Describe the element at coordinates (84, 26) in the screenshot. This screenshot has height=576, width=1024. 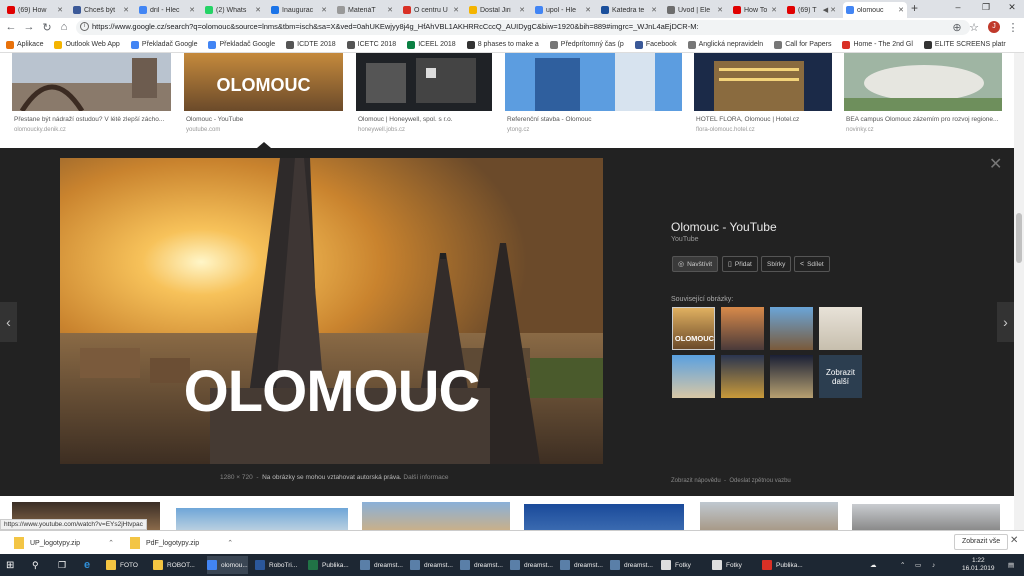
I see `info-icon: i` at that location.